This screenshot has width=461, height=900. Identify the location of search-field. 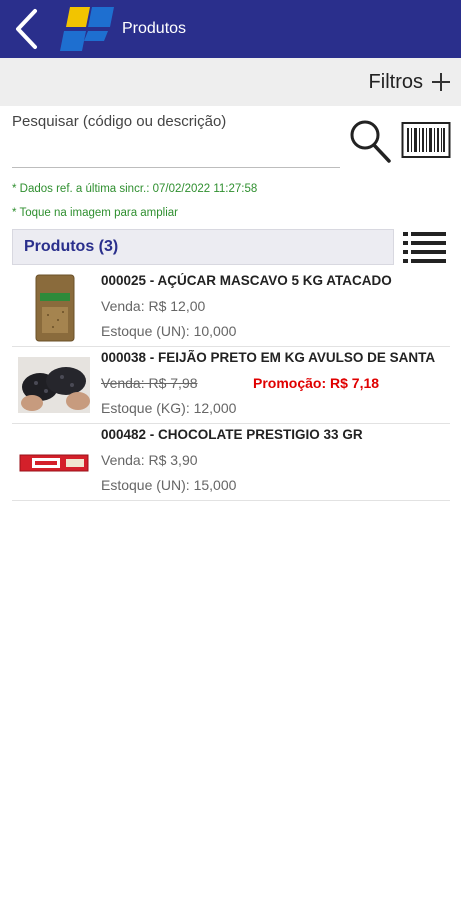
(176, 140).